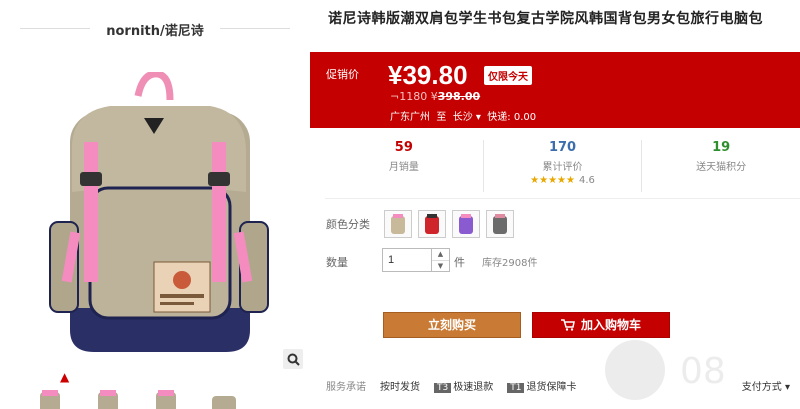 The width and height of the screenshot is (800, 409). I want to click on t3-badge-icon: T3, so click(443, 388).